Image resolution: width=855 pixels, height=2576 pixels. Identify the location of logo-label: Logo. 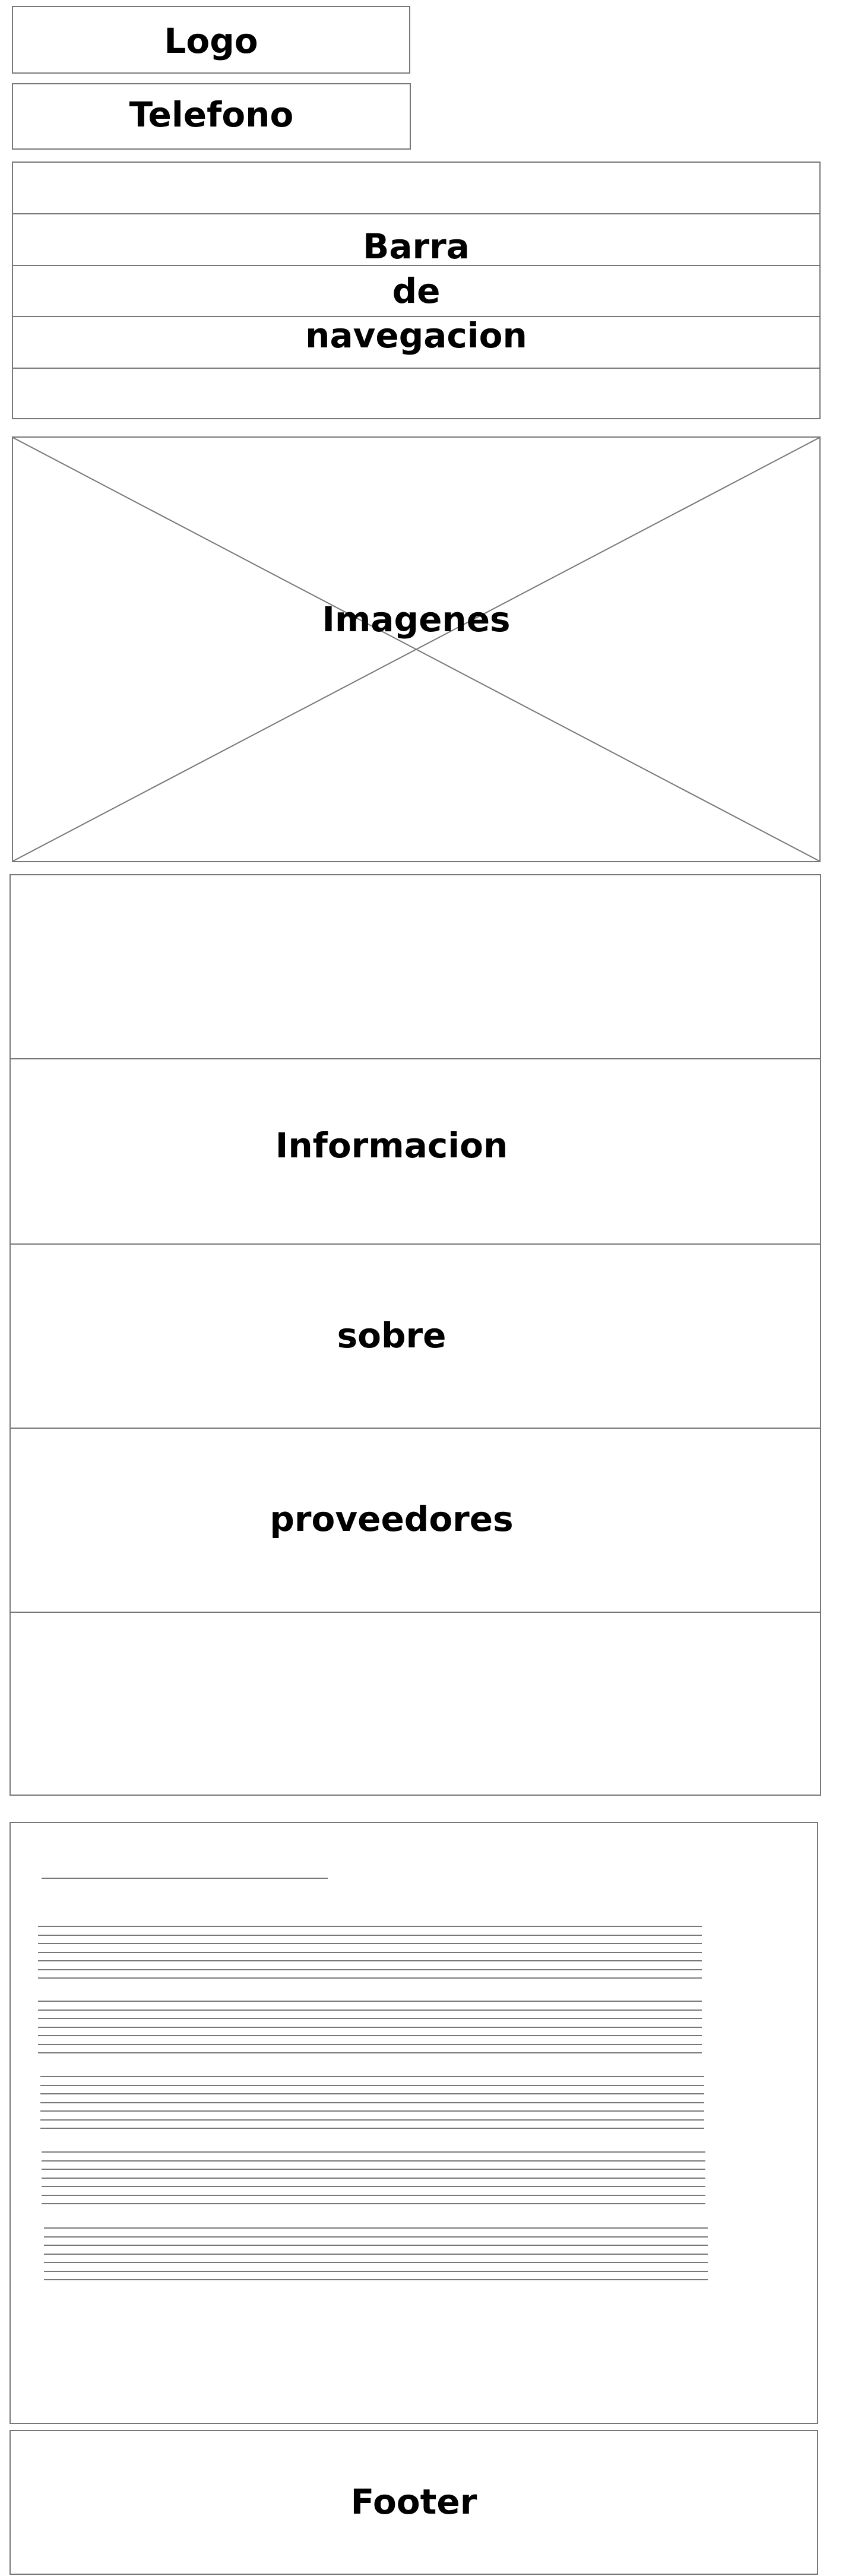
(211, 41).